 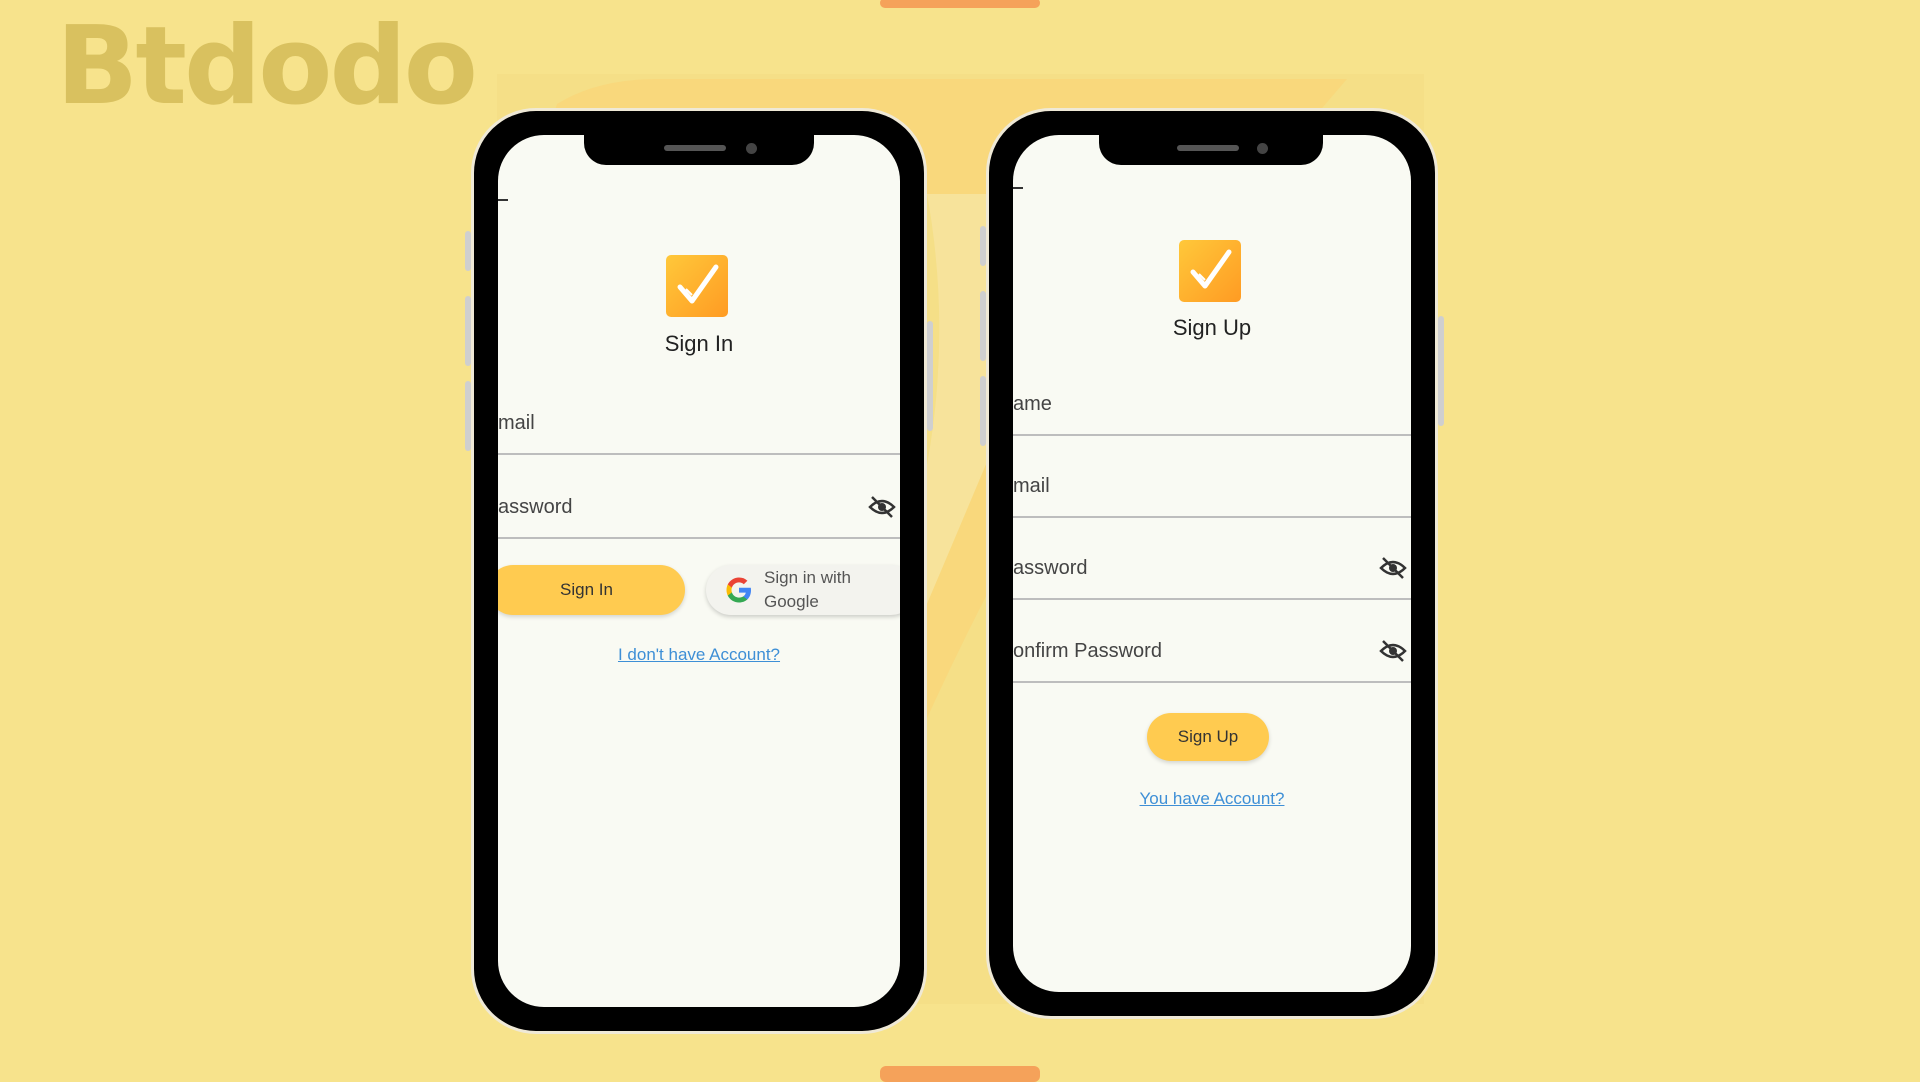 What do you see at coordinates (1212, 799) in the screenshot?
I see `have-account-link: You have Account?` at bounding box center [1212, 799].